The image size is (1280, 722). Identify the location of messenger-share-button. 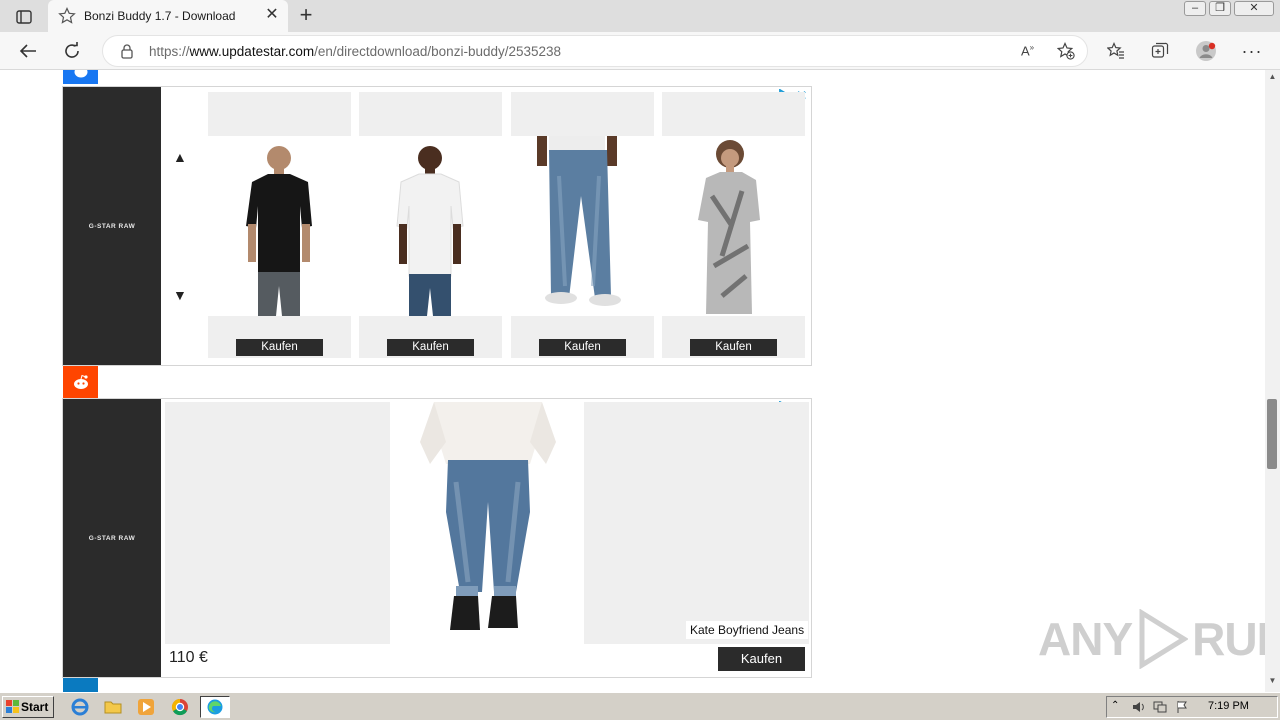
(80, 77).